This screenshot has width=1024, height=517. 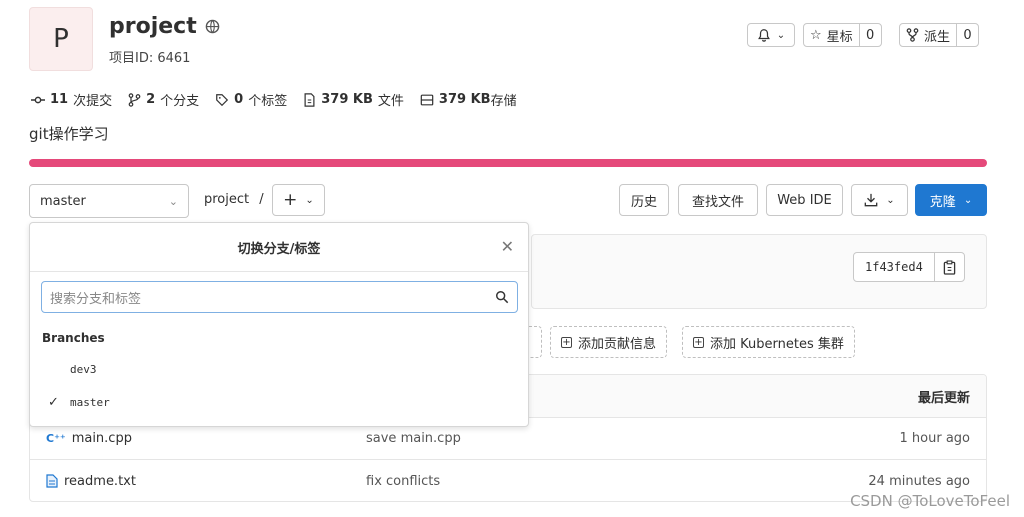 I want to click on add-kubernetes-button: + 添加 Kubernetes 集群, so click(x=768, y=342).